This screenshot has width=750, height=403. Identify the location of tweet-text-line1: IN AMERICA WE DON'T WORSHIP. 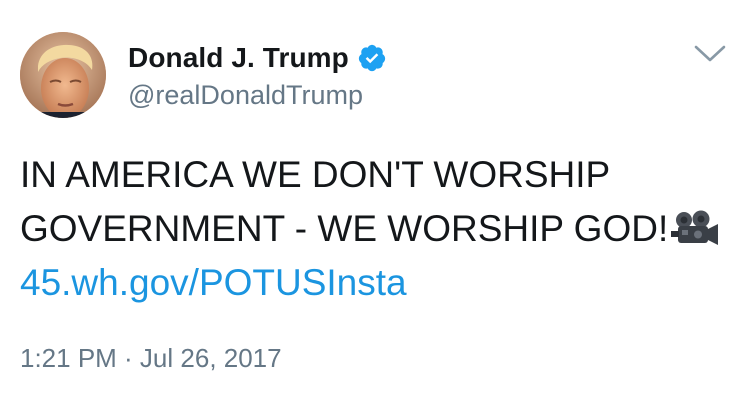
(315, 174).